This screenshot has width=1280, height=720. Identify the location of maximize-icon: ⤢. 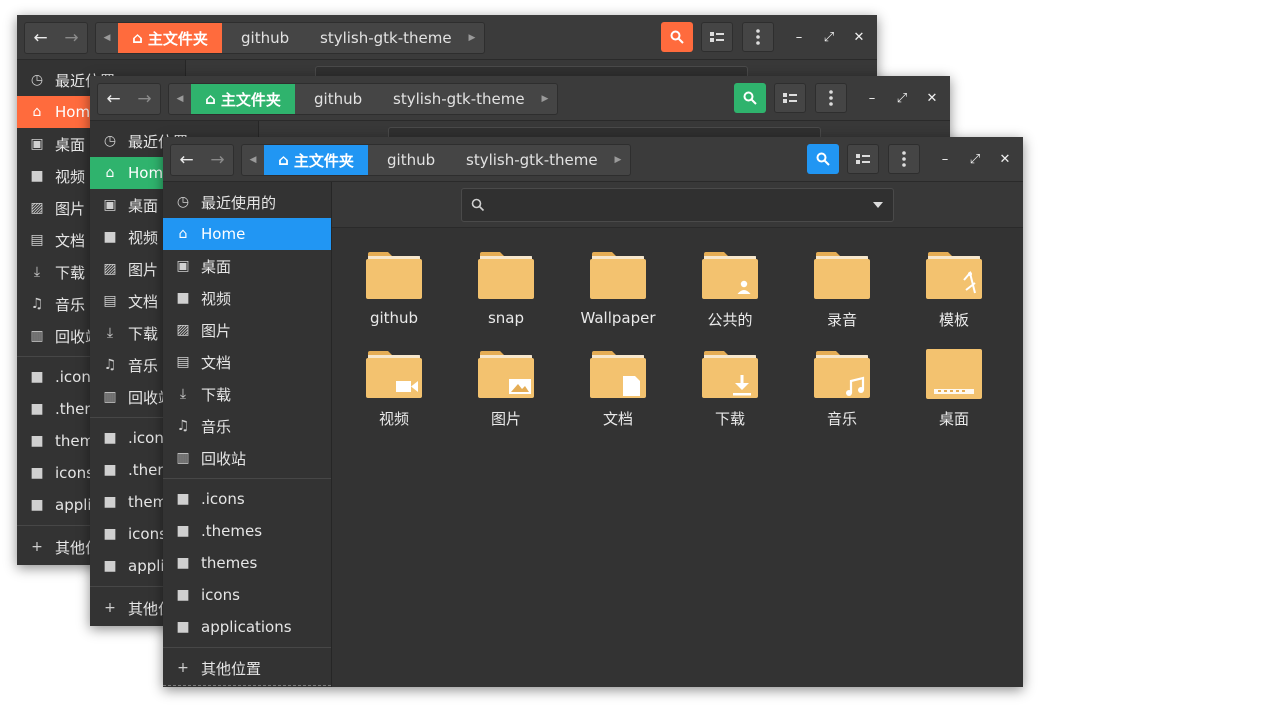
(902, 98).